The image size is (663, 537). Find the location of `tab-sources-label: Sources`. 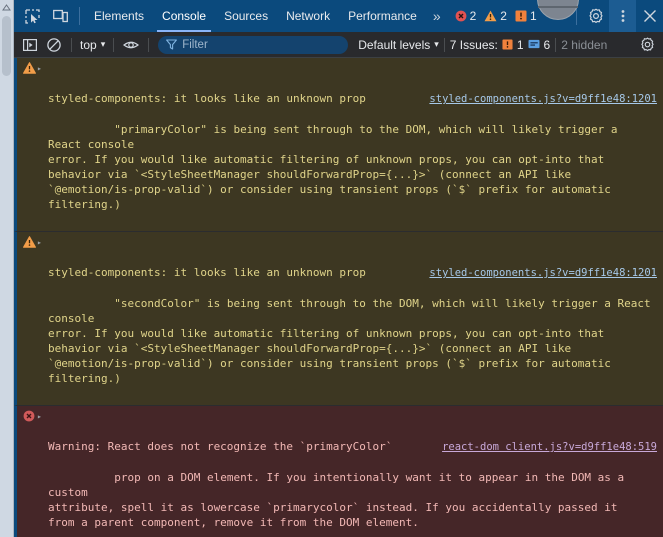

tab-sources-label: Sources is located at coordinates (246, 16).